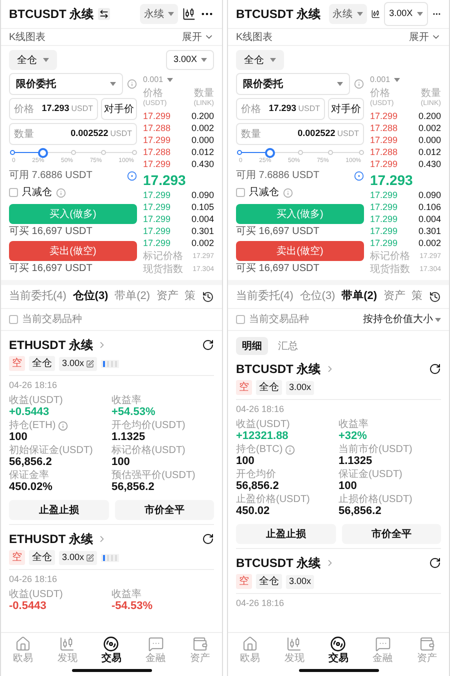 The height and width of the screenshot is (676, 450). What do you see at coordinates (29, 475) in the screenshot?
I see `field-label: 保证金率` at bounding box center [29, 475].